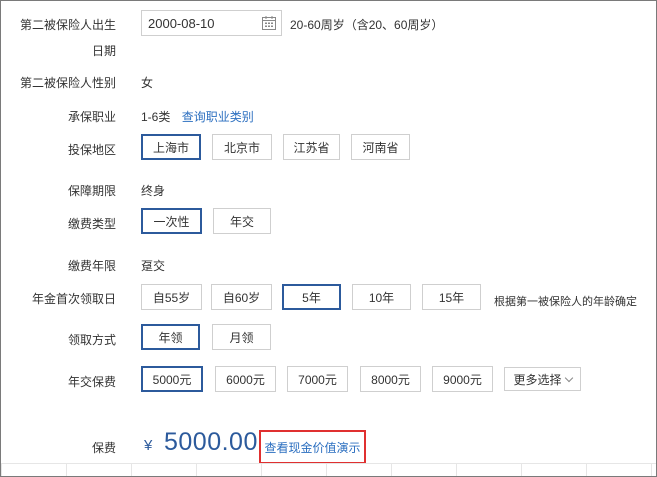  What do you see at coordinates (67, 25) in the screenshot?
I see `birth-date-label-line1: 第二被保险人出生` at bounding box center [67, 25].